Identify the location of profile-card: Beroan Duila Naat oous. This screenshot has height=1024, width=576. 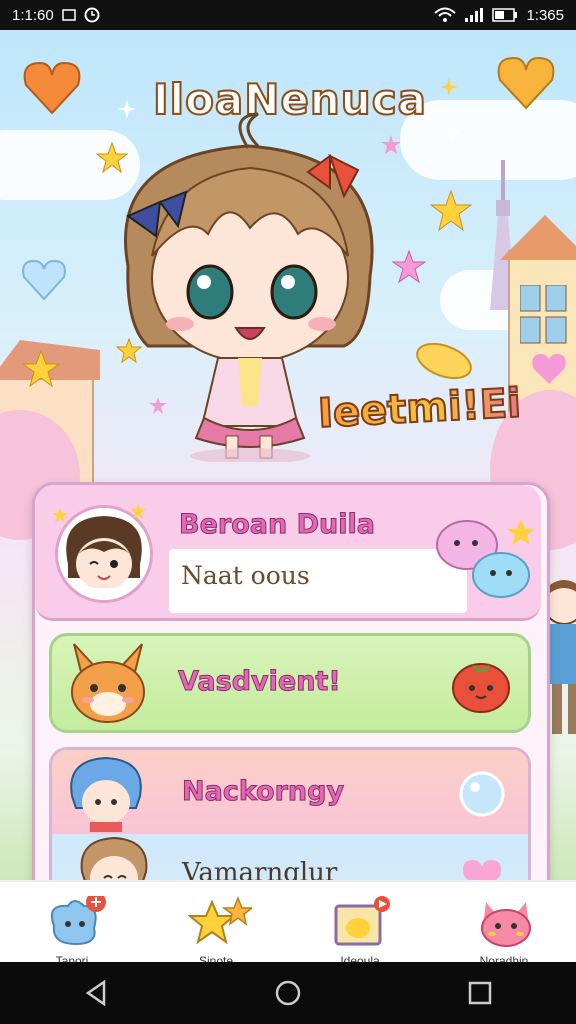
(288, 553).